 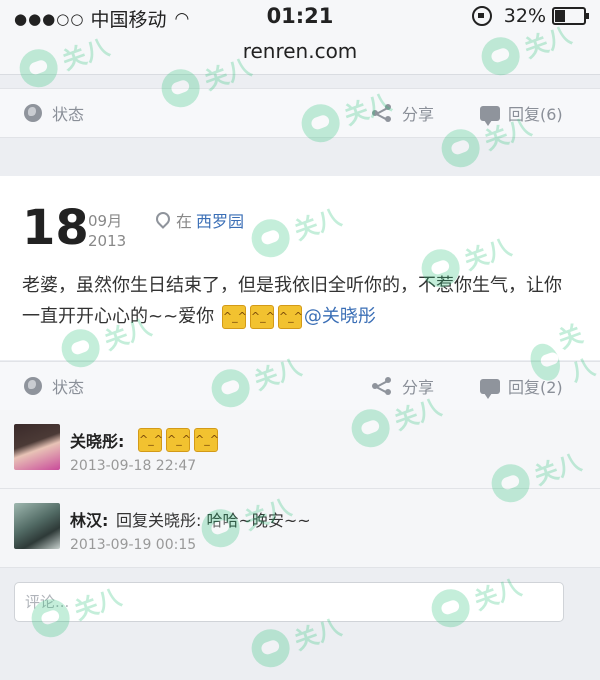 What do you see at coordinates (68, 114) in the screenshot?
I see `status-label: 状态` at bounding box center [68, 114].